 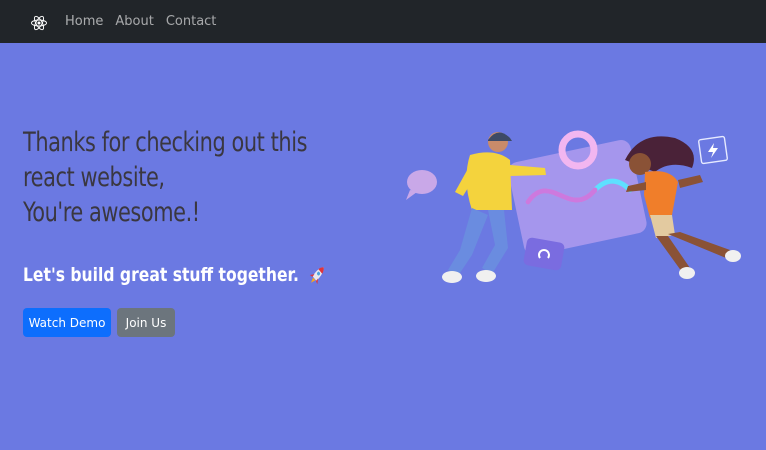 What do you see at coordinates (713, 150) in the screenshot?
I see `lightning-card-icon` at bounding box center [713, 150].